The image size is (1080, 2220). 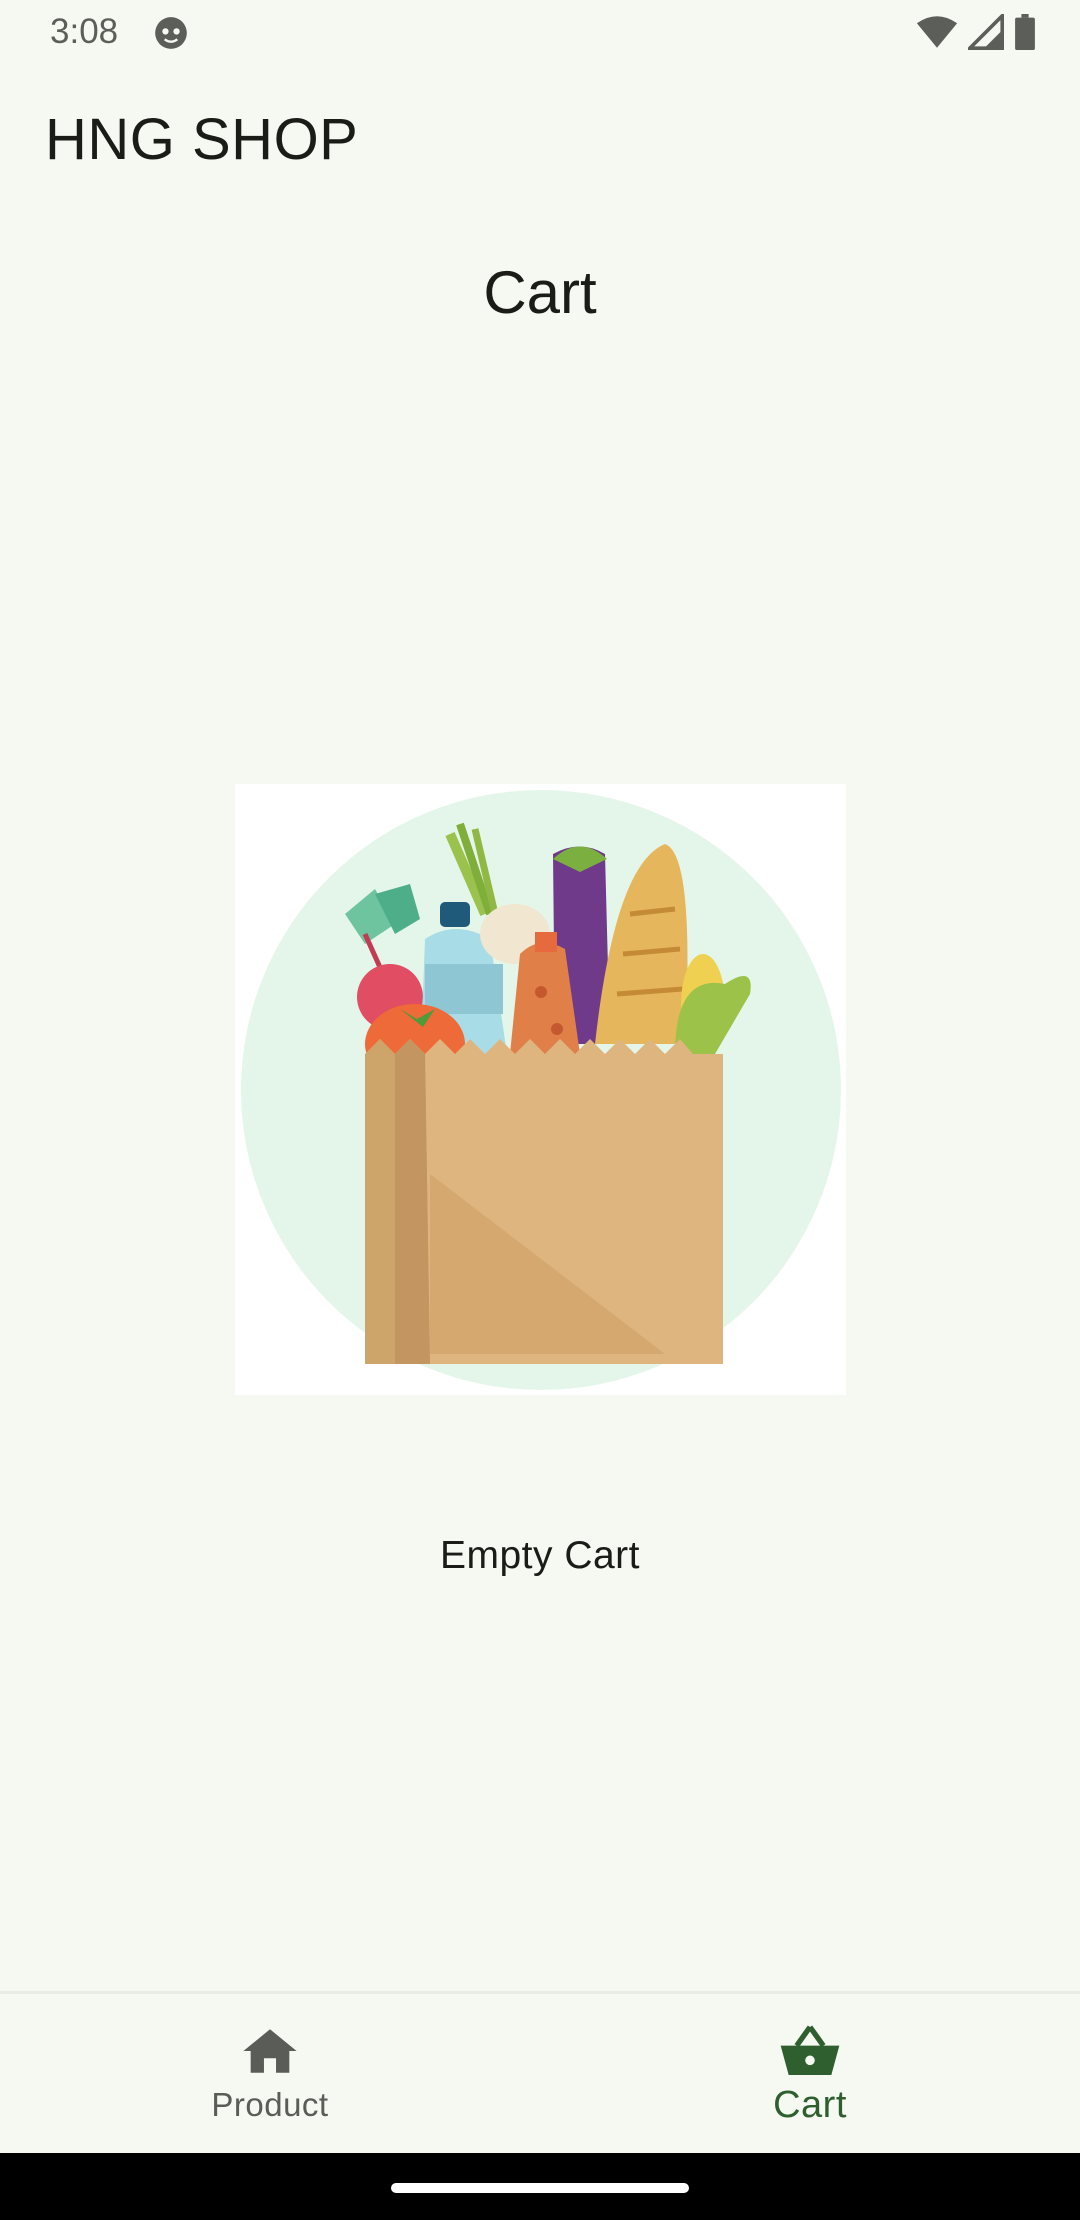 I want to click on battery-icon, so click(x=1025, y=32).